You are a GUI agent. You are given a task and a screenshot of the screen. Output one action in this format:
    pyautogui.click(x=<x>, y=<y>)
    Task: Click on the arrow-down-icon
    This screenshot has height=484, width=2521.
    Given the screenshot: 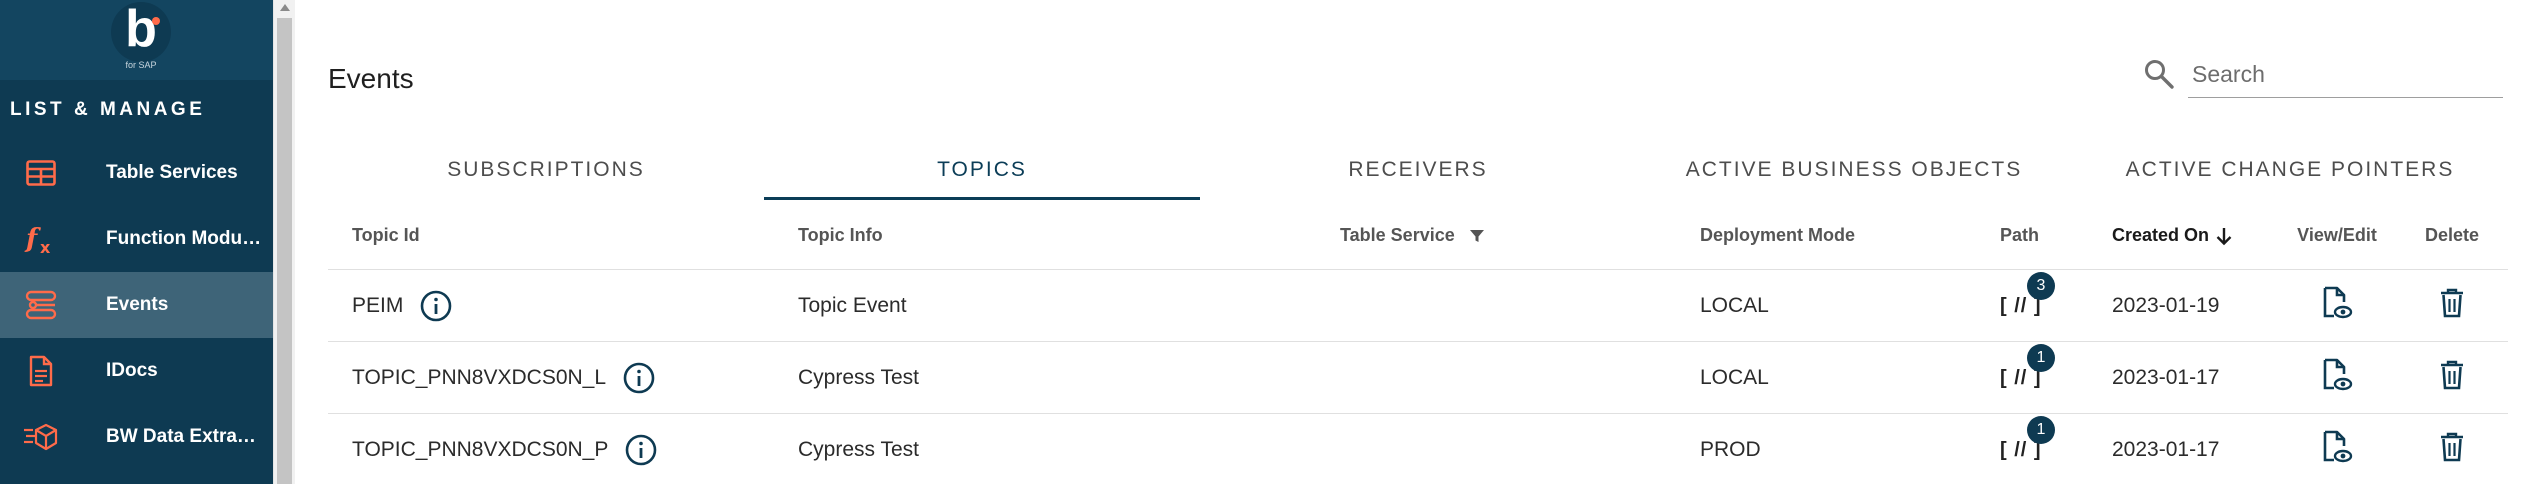 What is the action you would take?
    pyautogui.click(x=2224, y=236)
    